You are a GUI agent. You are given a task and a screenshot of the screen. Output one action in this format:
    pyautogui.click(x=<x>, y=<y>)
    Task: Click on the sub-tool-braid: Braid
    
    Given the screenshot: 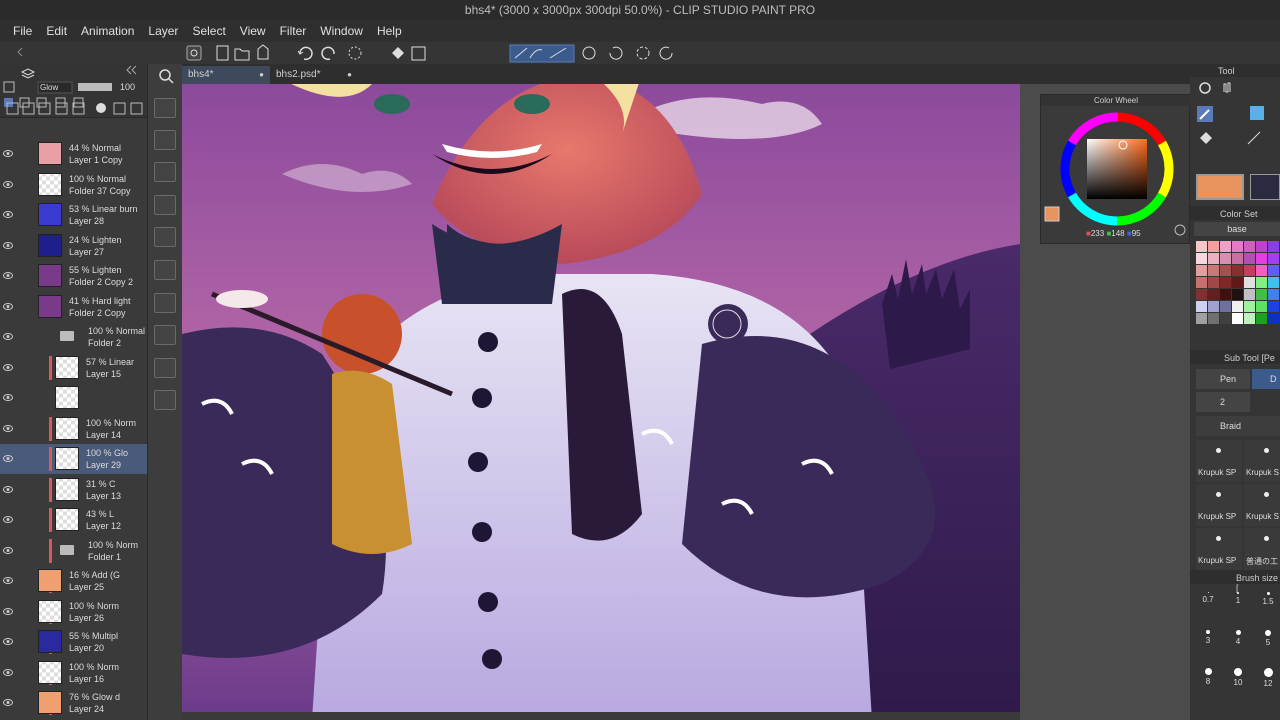 What is the action you would take?
    pyautogui.click(x=1238, y=426)
    